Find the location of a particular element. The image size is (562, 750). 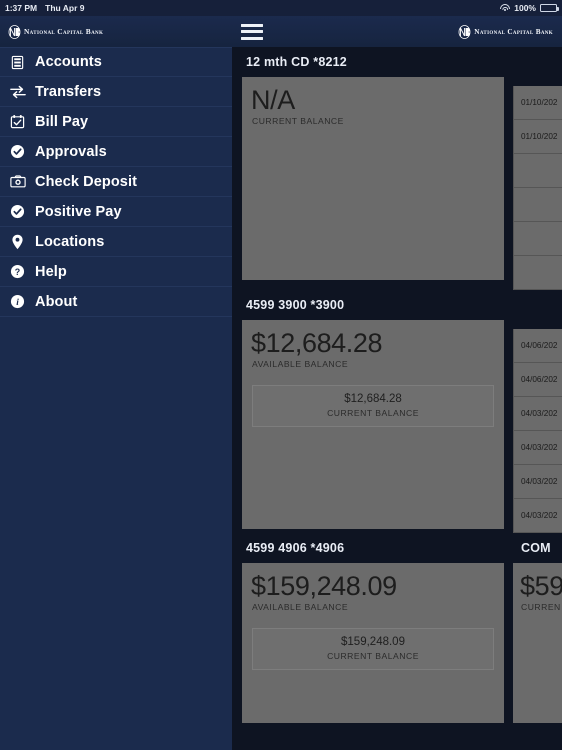

brand-logo-right-text: National Capital Bank is located at coordinates (513, 31).